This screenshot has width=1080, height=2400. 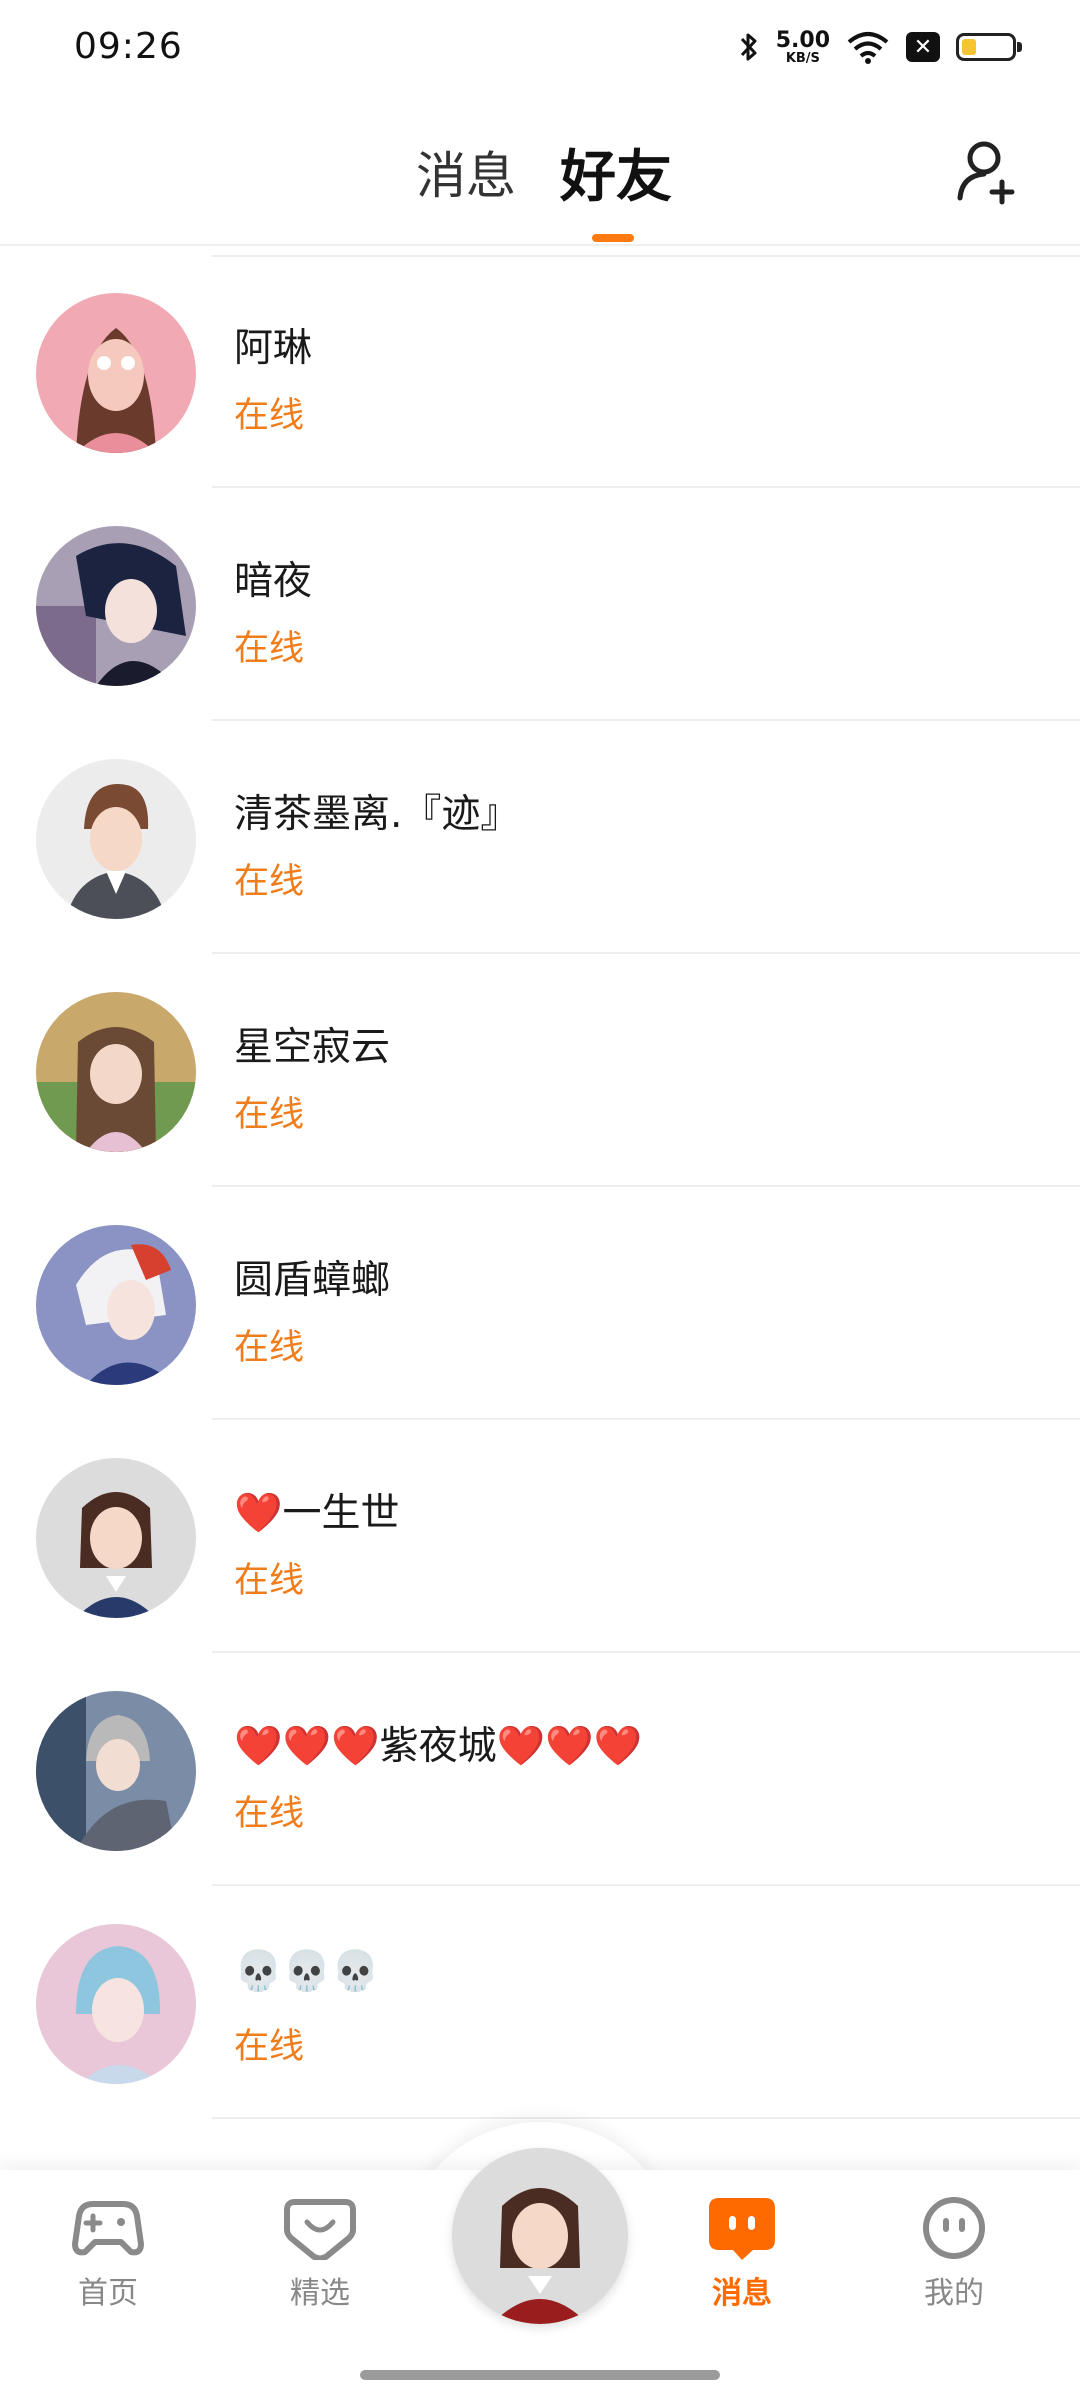 I want to click on friend-row: 暗夜 在线, so click(x=540, y=604).